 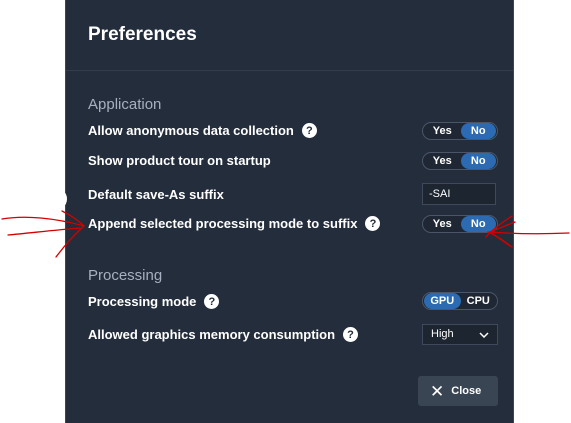 What do you see at coordinates (179, 160) in the screenshot?
I see `product-tour-label: Show product tour on startup` at bounding box center [179, 160].